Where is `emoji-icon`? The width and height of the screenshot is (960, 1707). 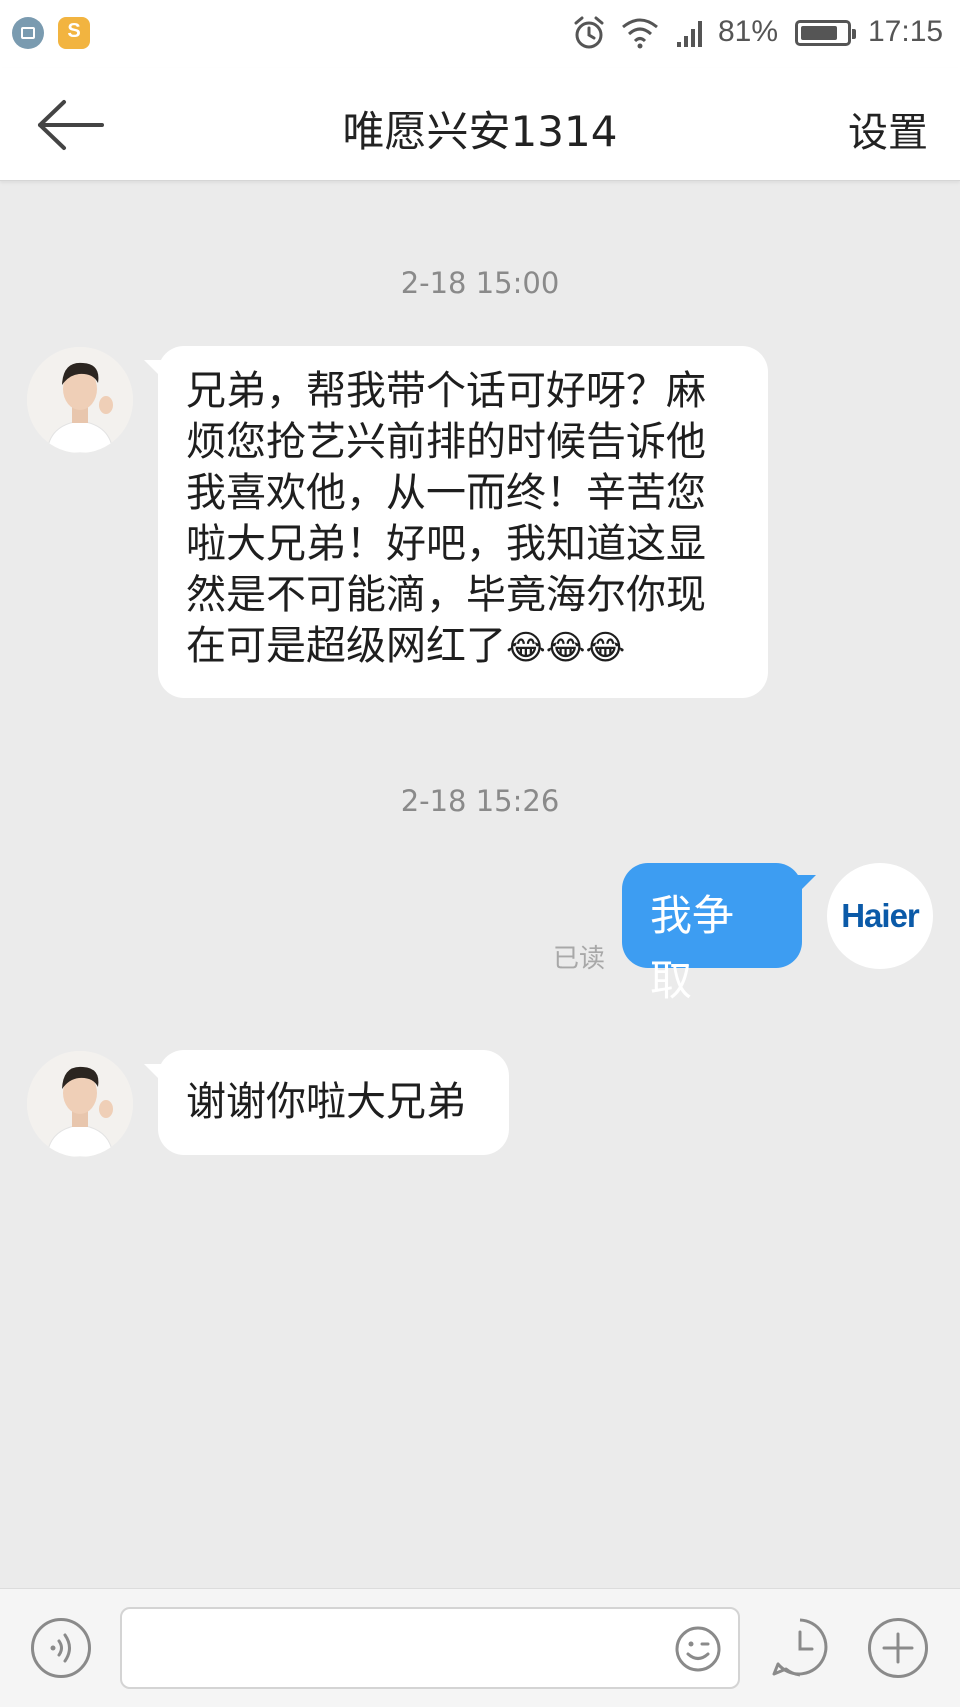
emoji-icon is located at coordinates (698, 1649).